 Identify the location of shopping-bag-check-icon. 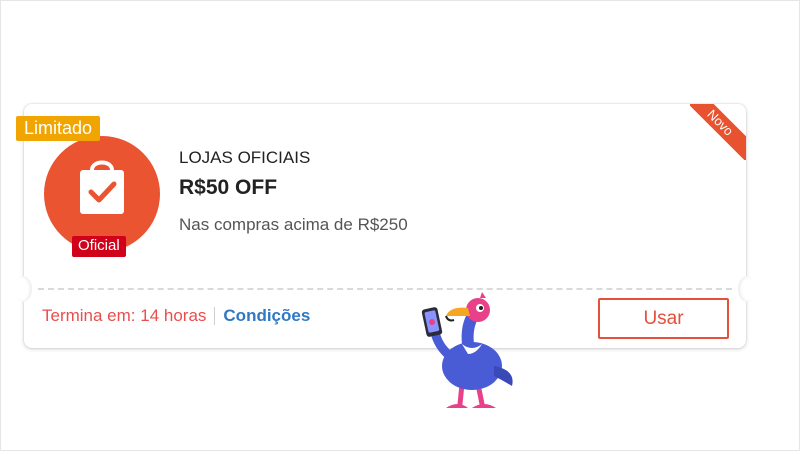
(102, 187).